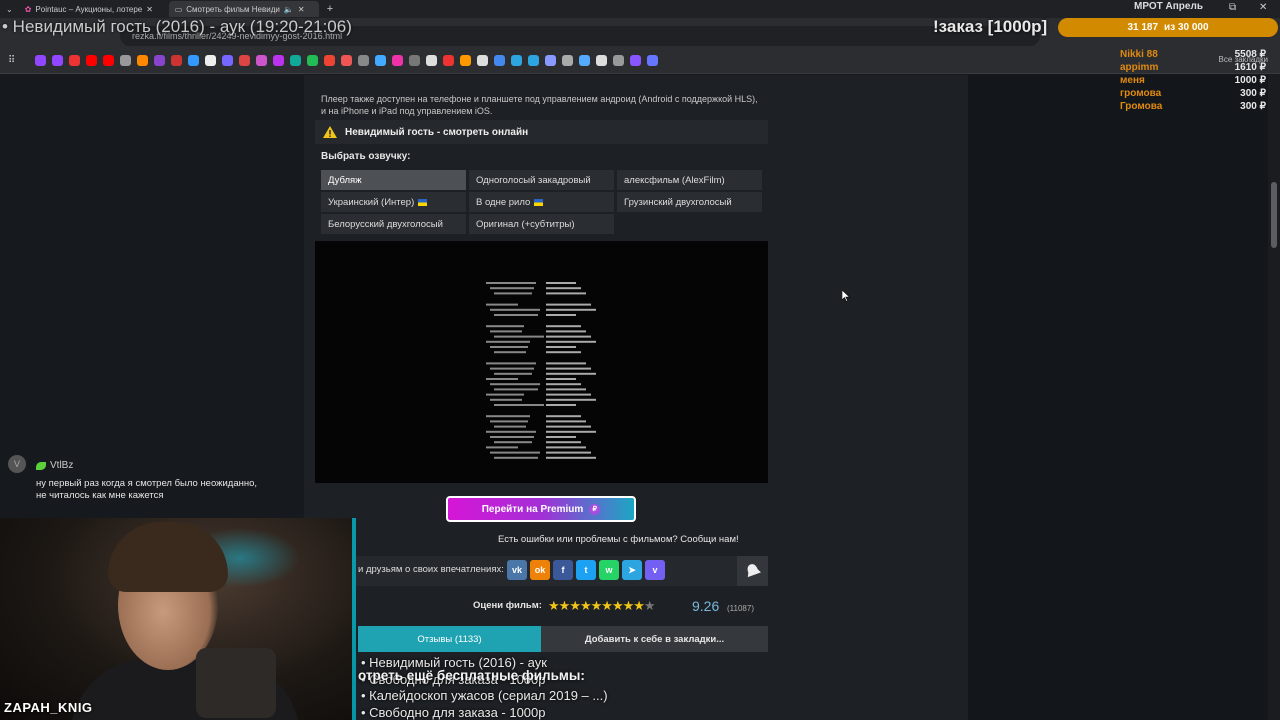  Describe the element at coordinates (9, 9) in the screenshot. I see `tab-list-chevron-icon: ⌄` at that location.